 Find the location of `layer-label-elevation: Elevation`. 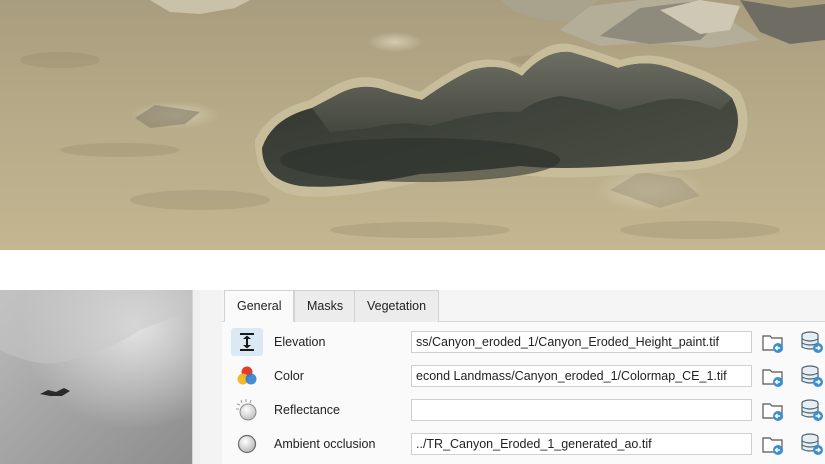

layer-label-elevation: Elevation is located at coordinates (300, 342).